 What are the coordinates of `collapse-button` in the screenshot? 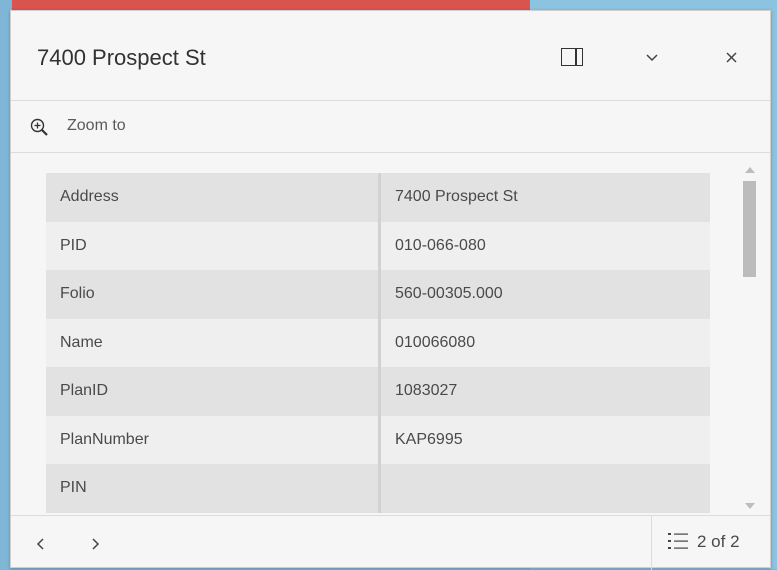 It's located at (652, 58).